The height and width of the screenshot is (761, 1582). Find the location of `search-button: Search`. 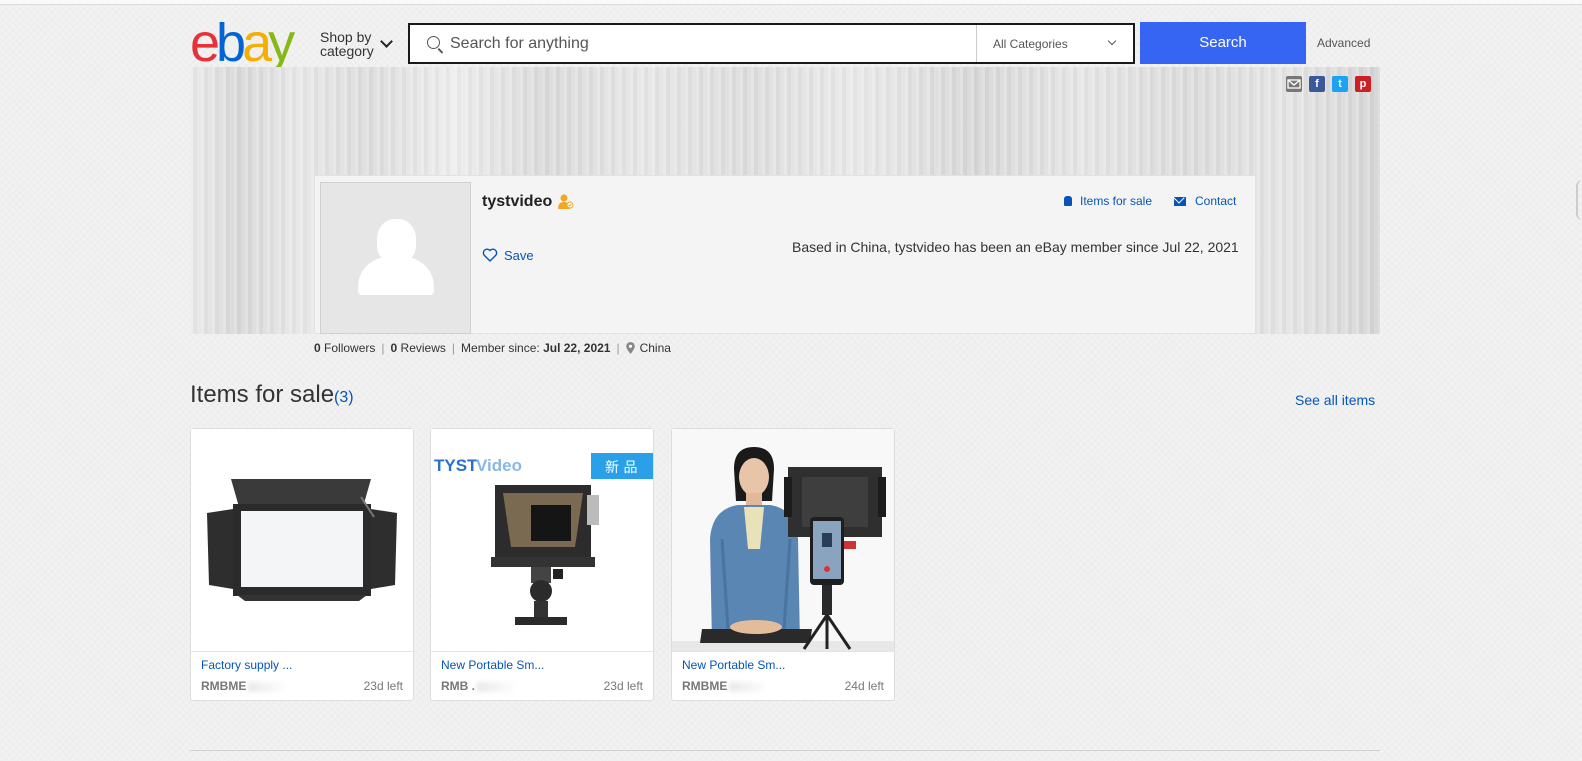

search-button: Search is located at coordinates (1223, 43).